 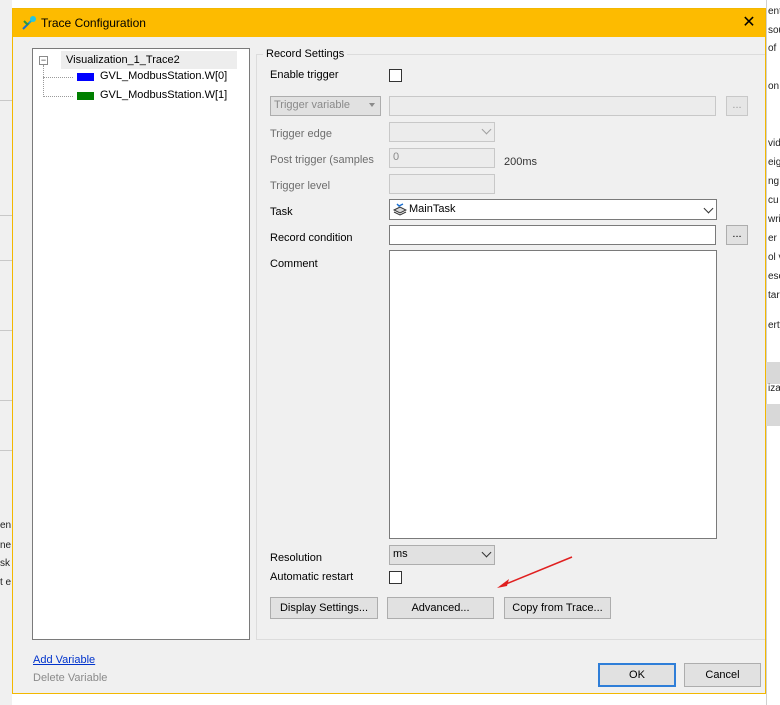 What do you see at coordinates (774, 295) in the screenshot?
I see `background-text: tar` at bounding box center [774, 295].